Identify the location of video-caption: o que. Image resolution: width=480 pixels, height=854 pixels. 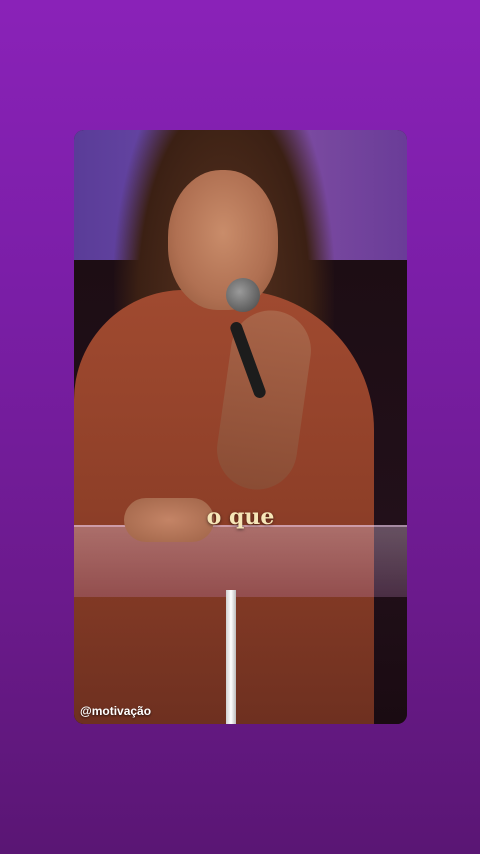
(240, 517).